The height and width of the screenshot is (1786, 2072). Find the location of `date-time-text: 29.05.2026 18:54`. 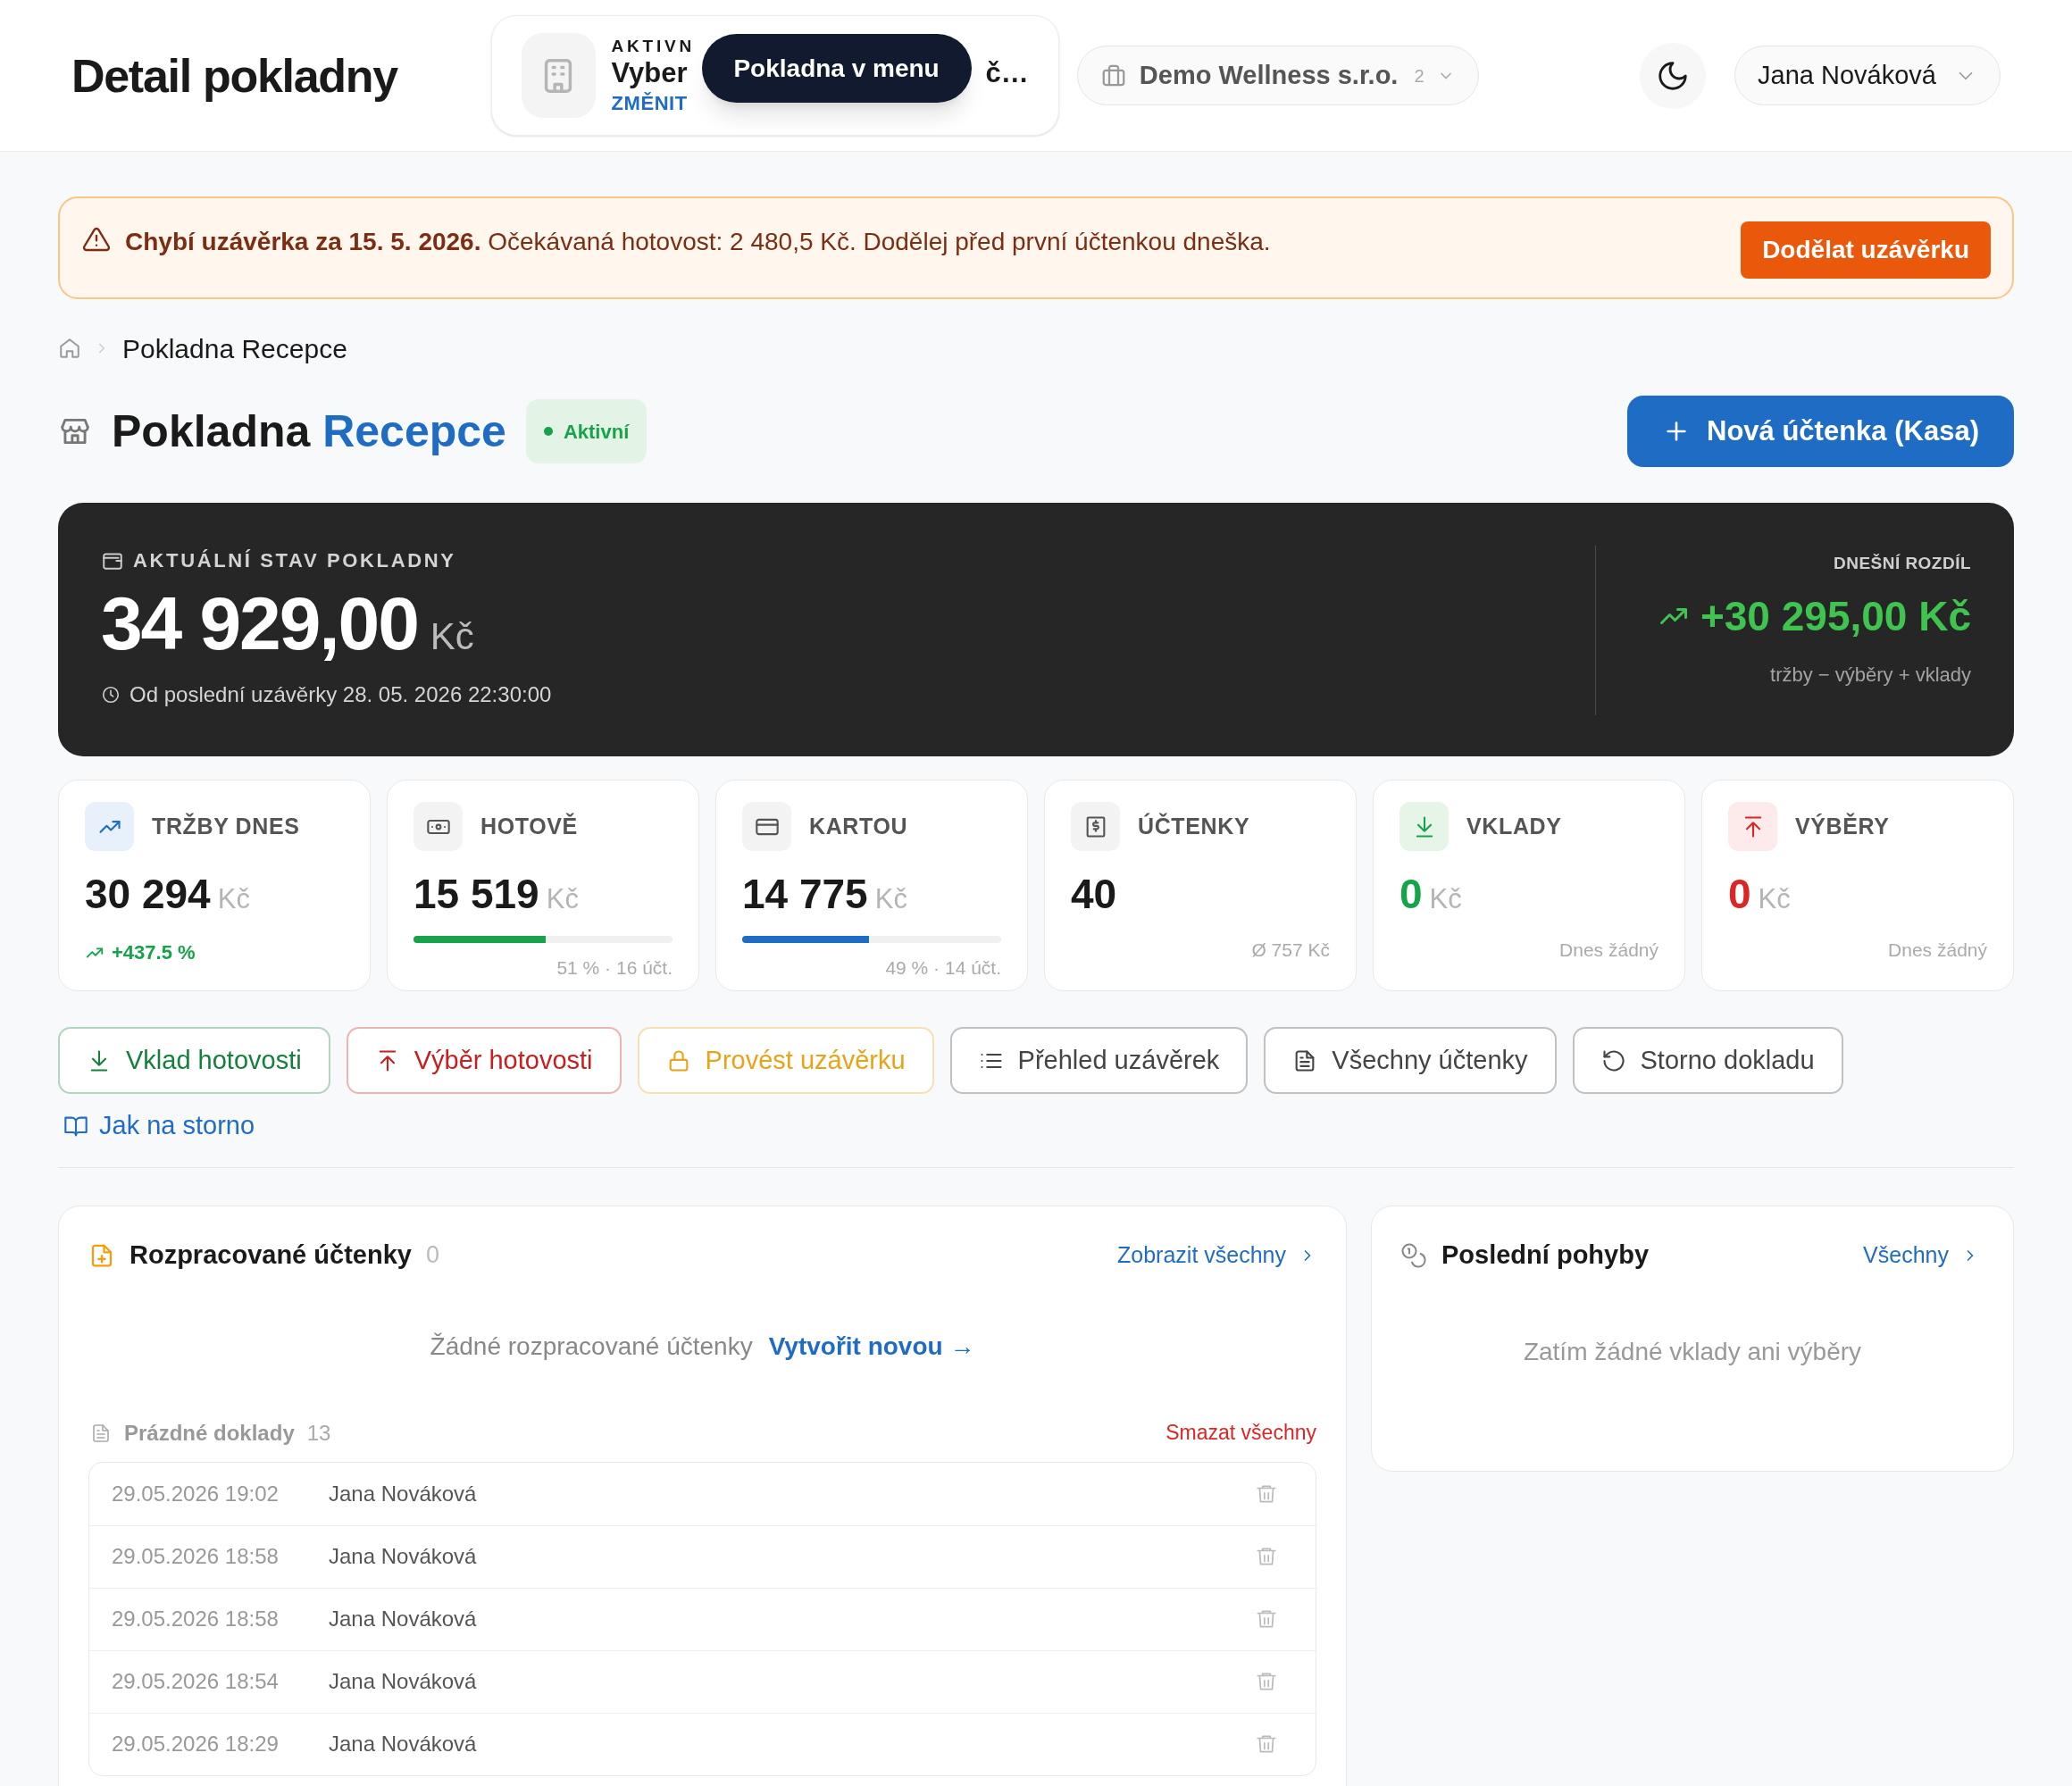

date-time-text: 29.05.2026 18:54 is located at coordinates (196, 1681).